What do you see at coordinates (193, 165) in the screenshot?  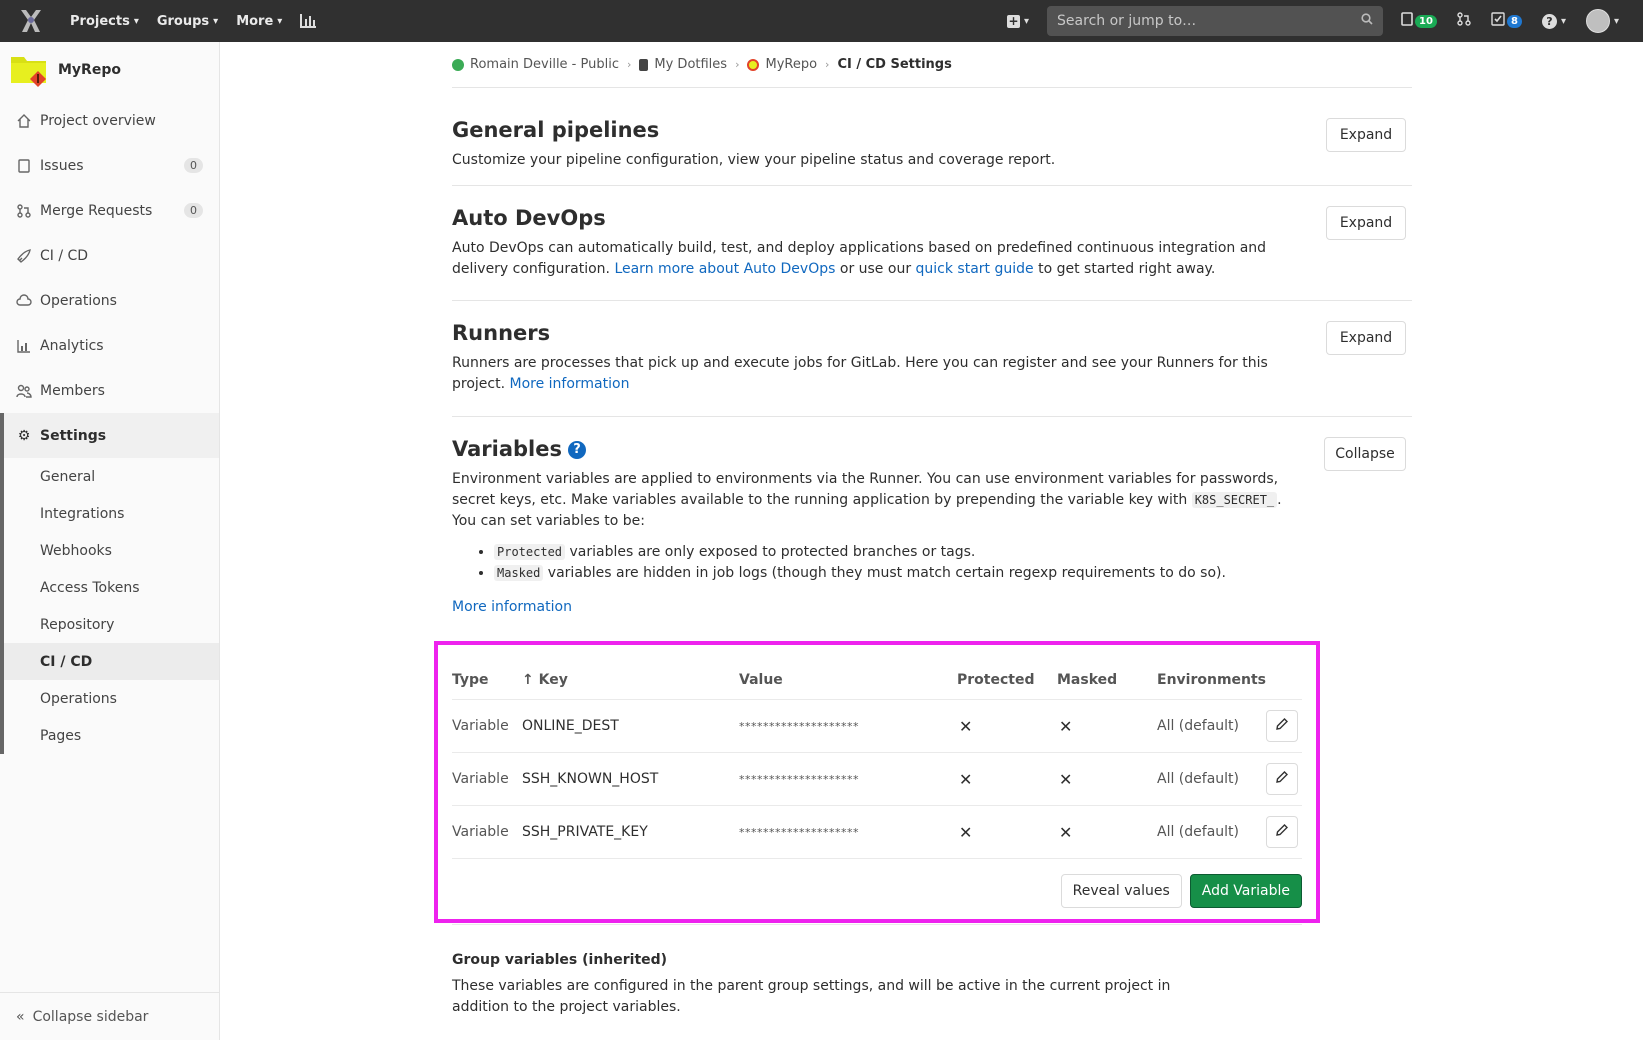 I see `issues-count-badge: 0` at bounding box center [193, 165].